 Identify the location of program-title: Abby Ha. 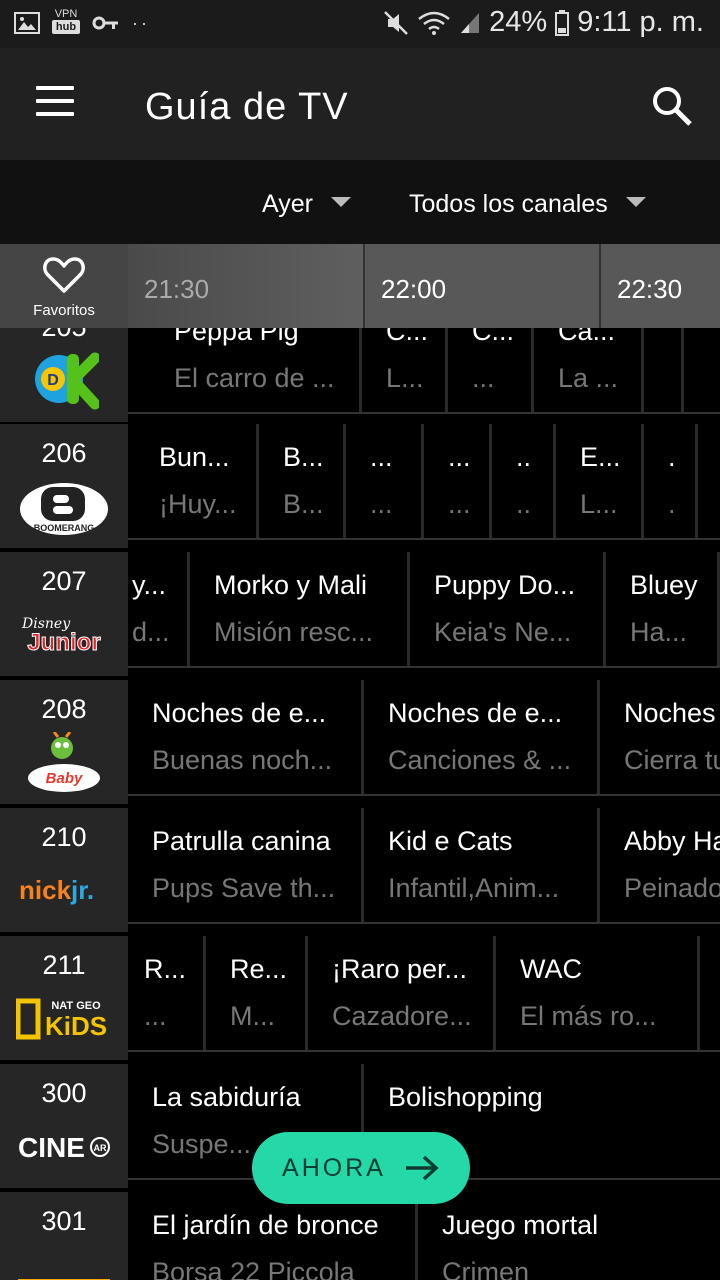
(672, 841).